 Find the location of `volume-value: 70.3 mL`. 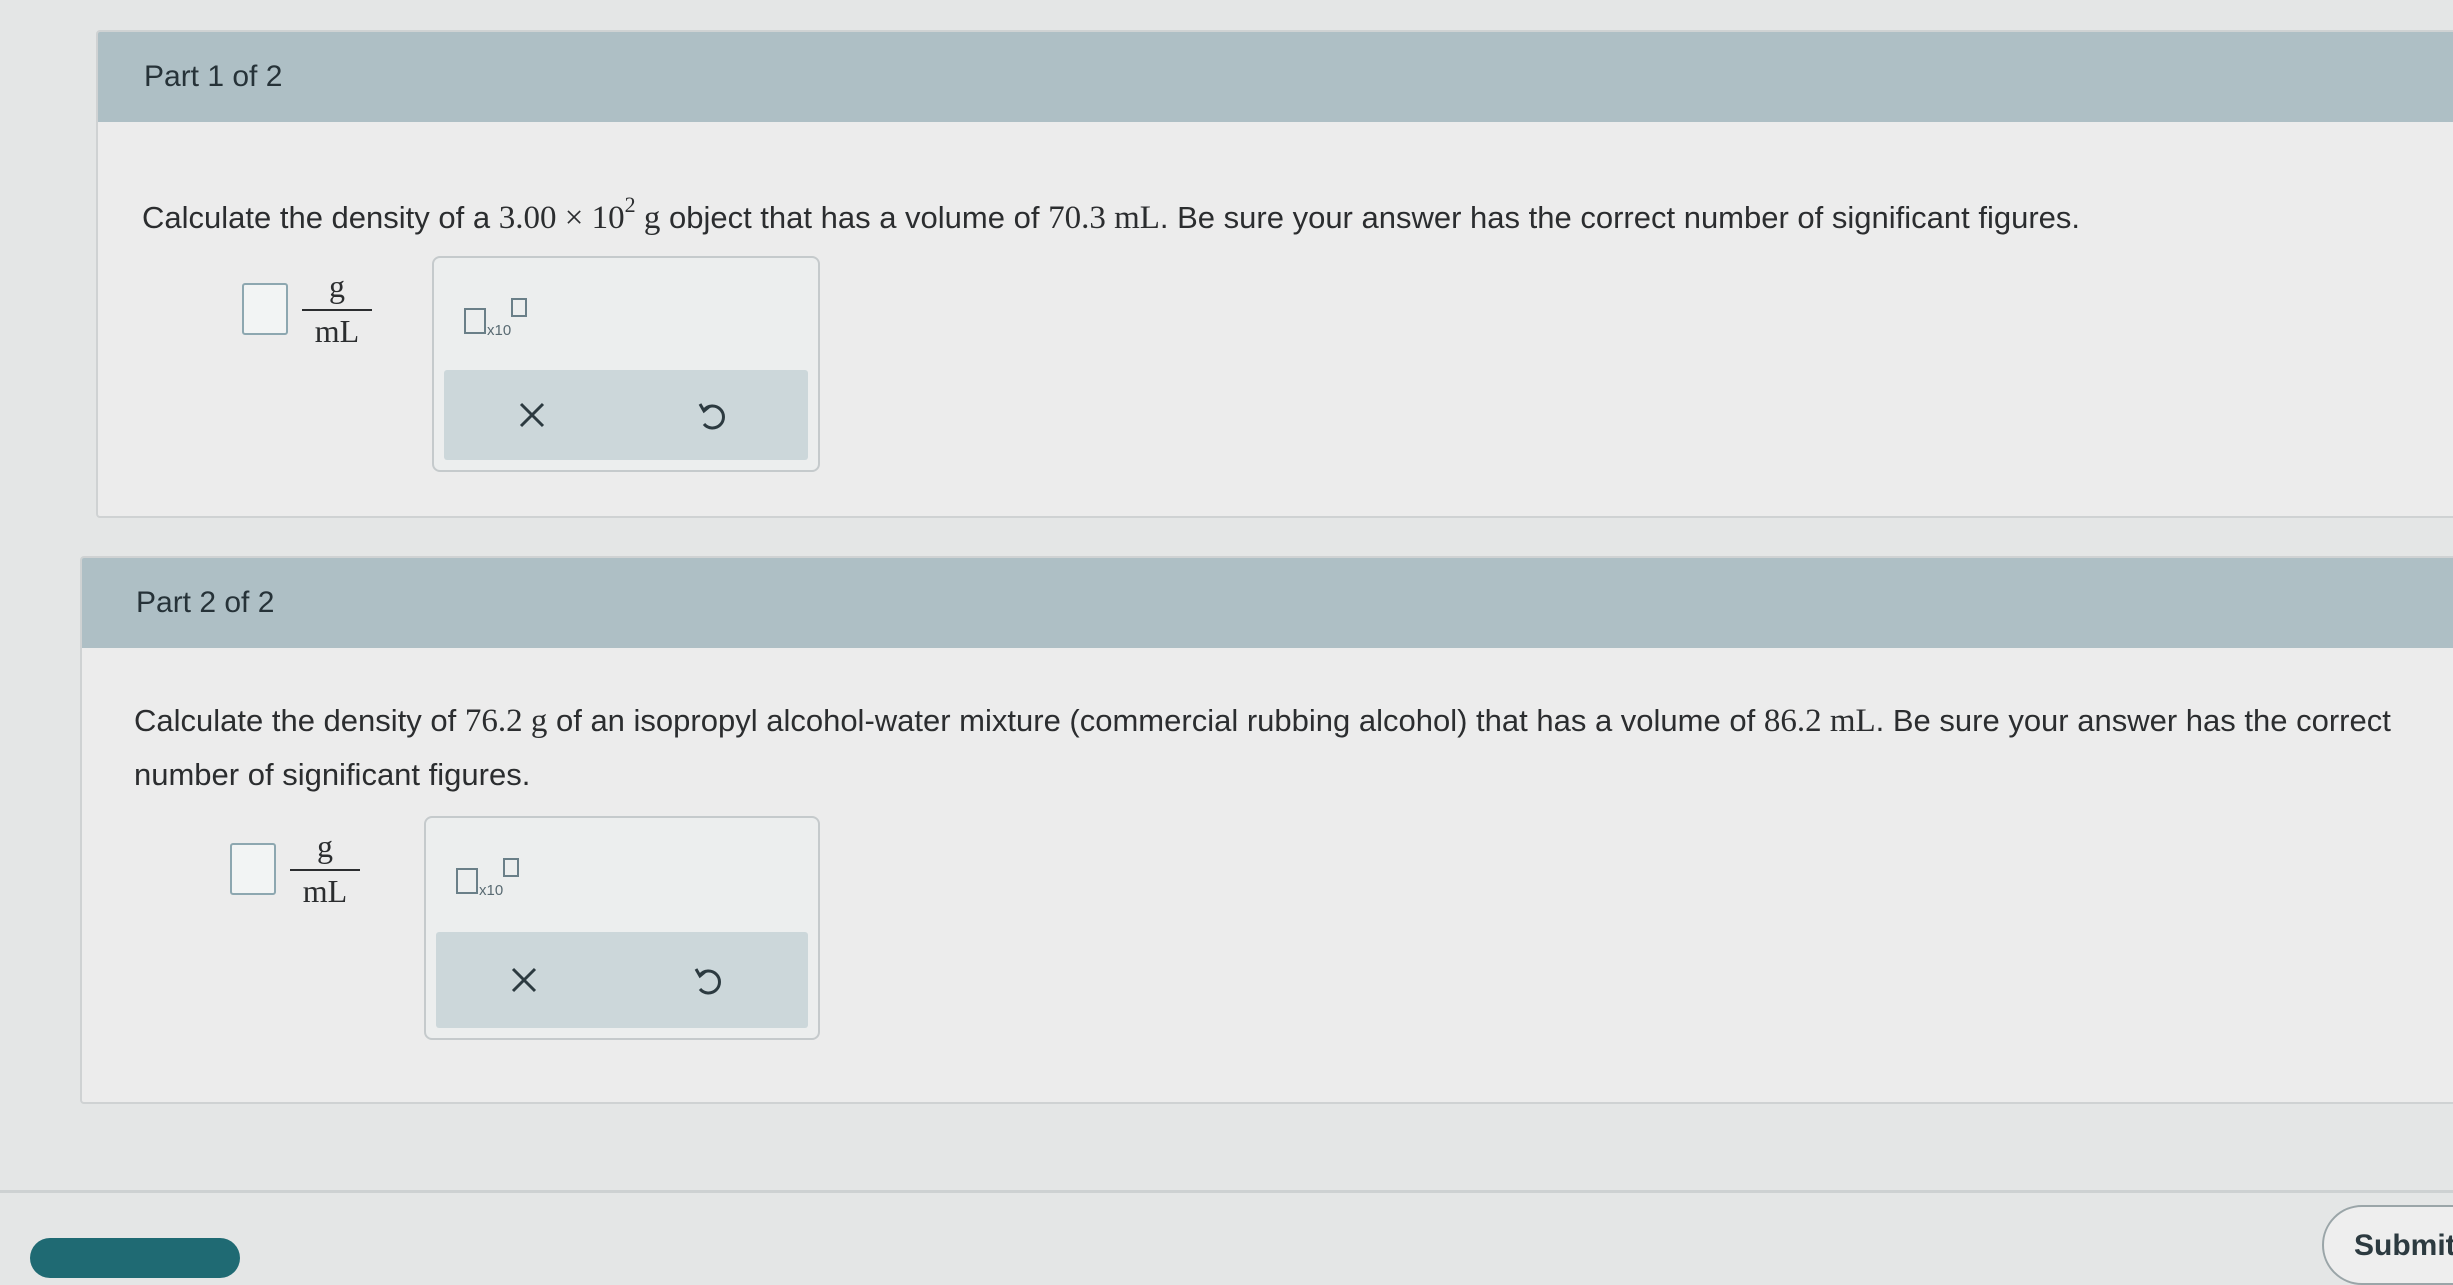

volume-value: 70.3 mL is located at coordinates (1104, 218).